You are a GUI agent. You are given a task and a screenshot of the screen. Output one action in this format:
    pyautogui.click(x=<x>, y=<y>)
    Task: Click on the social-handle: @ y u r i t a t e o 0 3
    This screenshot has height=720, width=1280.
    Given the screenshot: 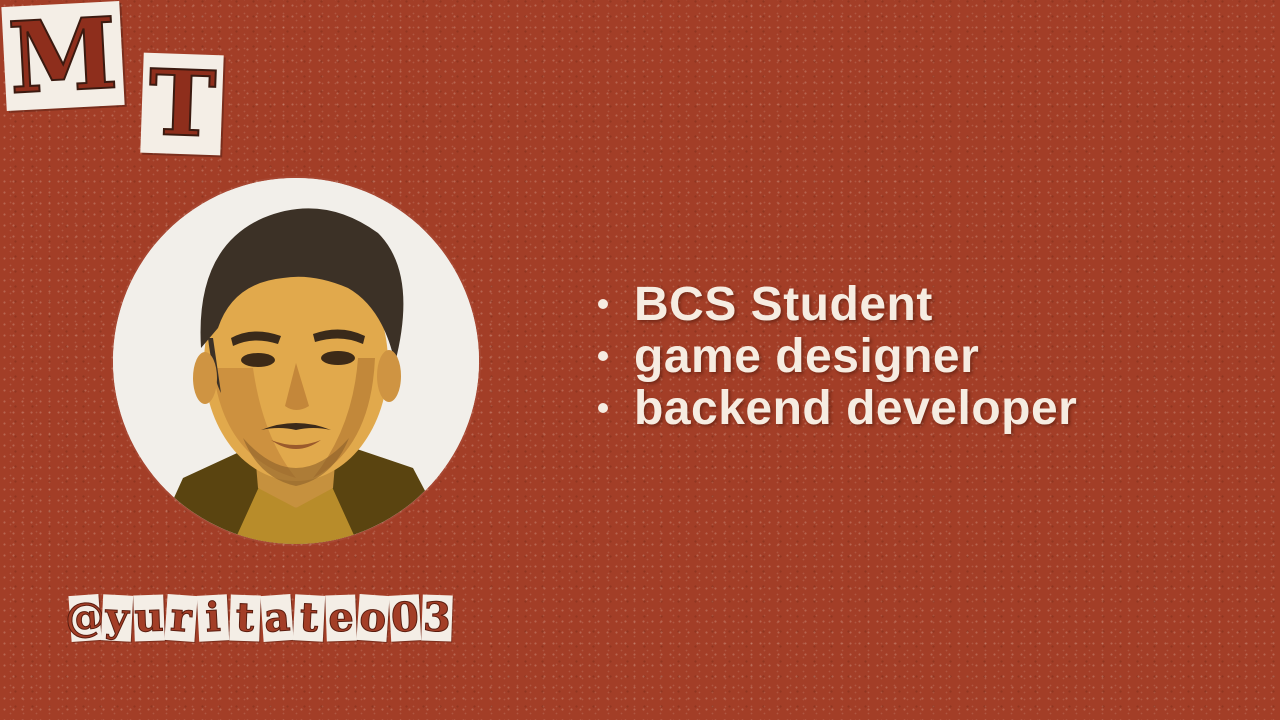 What is the action you would take?
    pyautogui.click(x=258, y=617)
    